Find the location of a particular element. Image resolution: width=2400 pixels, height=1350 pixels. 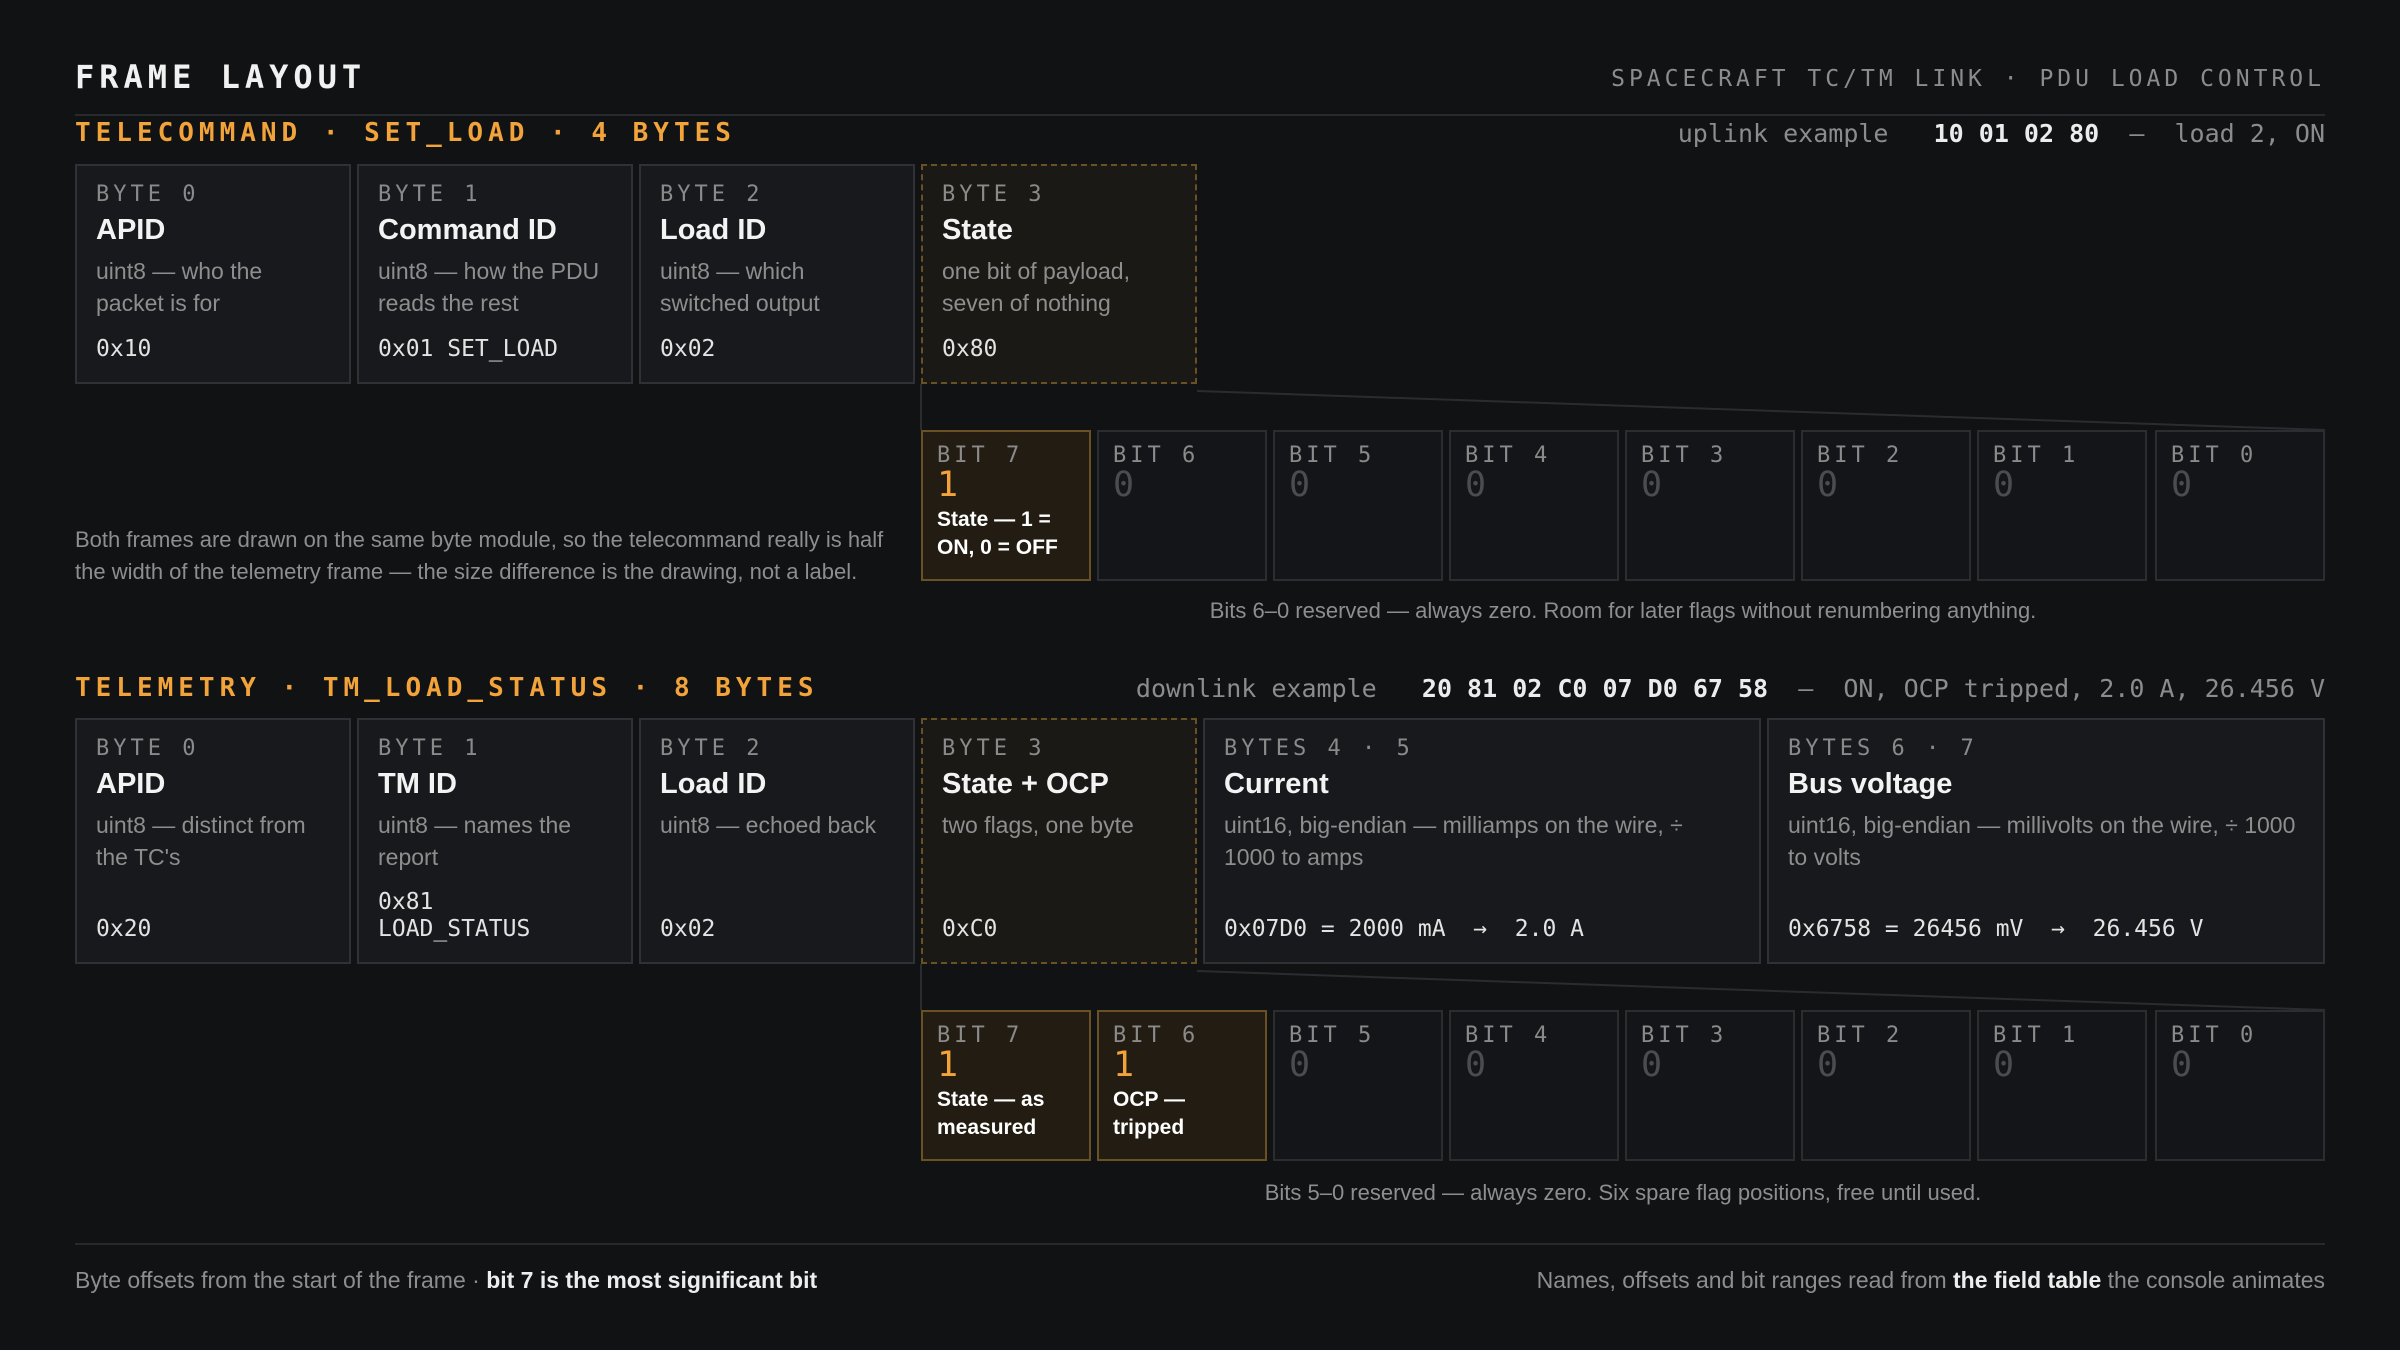

footer-right-text: Names, offsets and bit ranges read from is located at coordinates (1744, 1280).